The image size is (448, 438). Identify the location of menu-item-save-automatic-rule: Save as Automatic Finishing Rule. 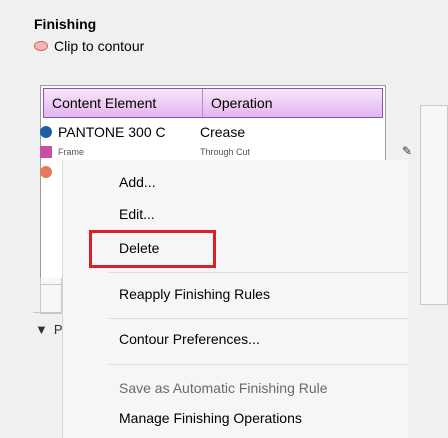
(223, 388).